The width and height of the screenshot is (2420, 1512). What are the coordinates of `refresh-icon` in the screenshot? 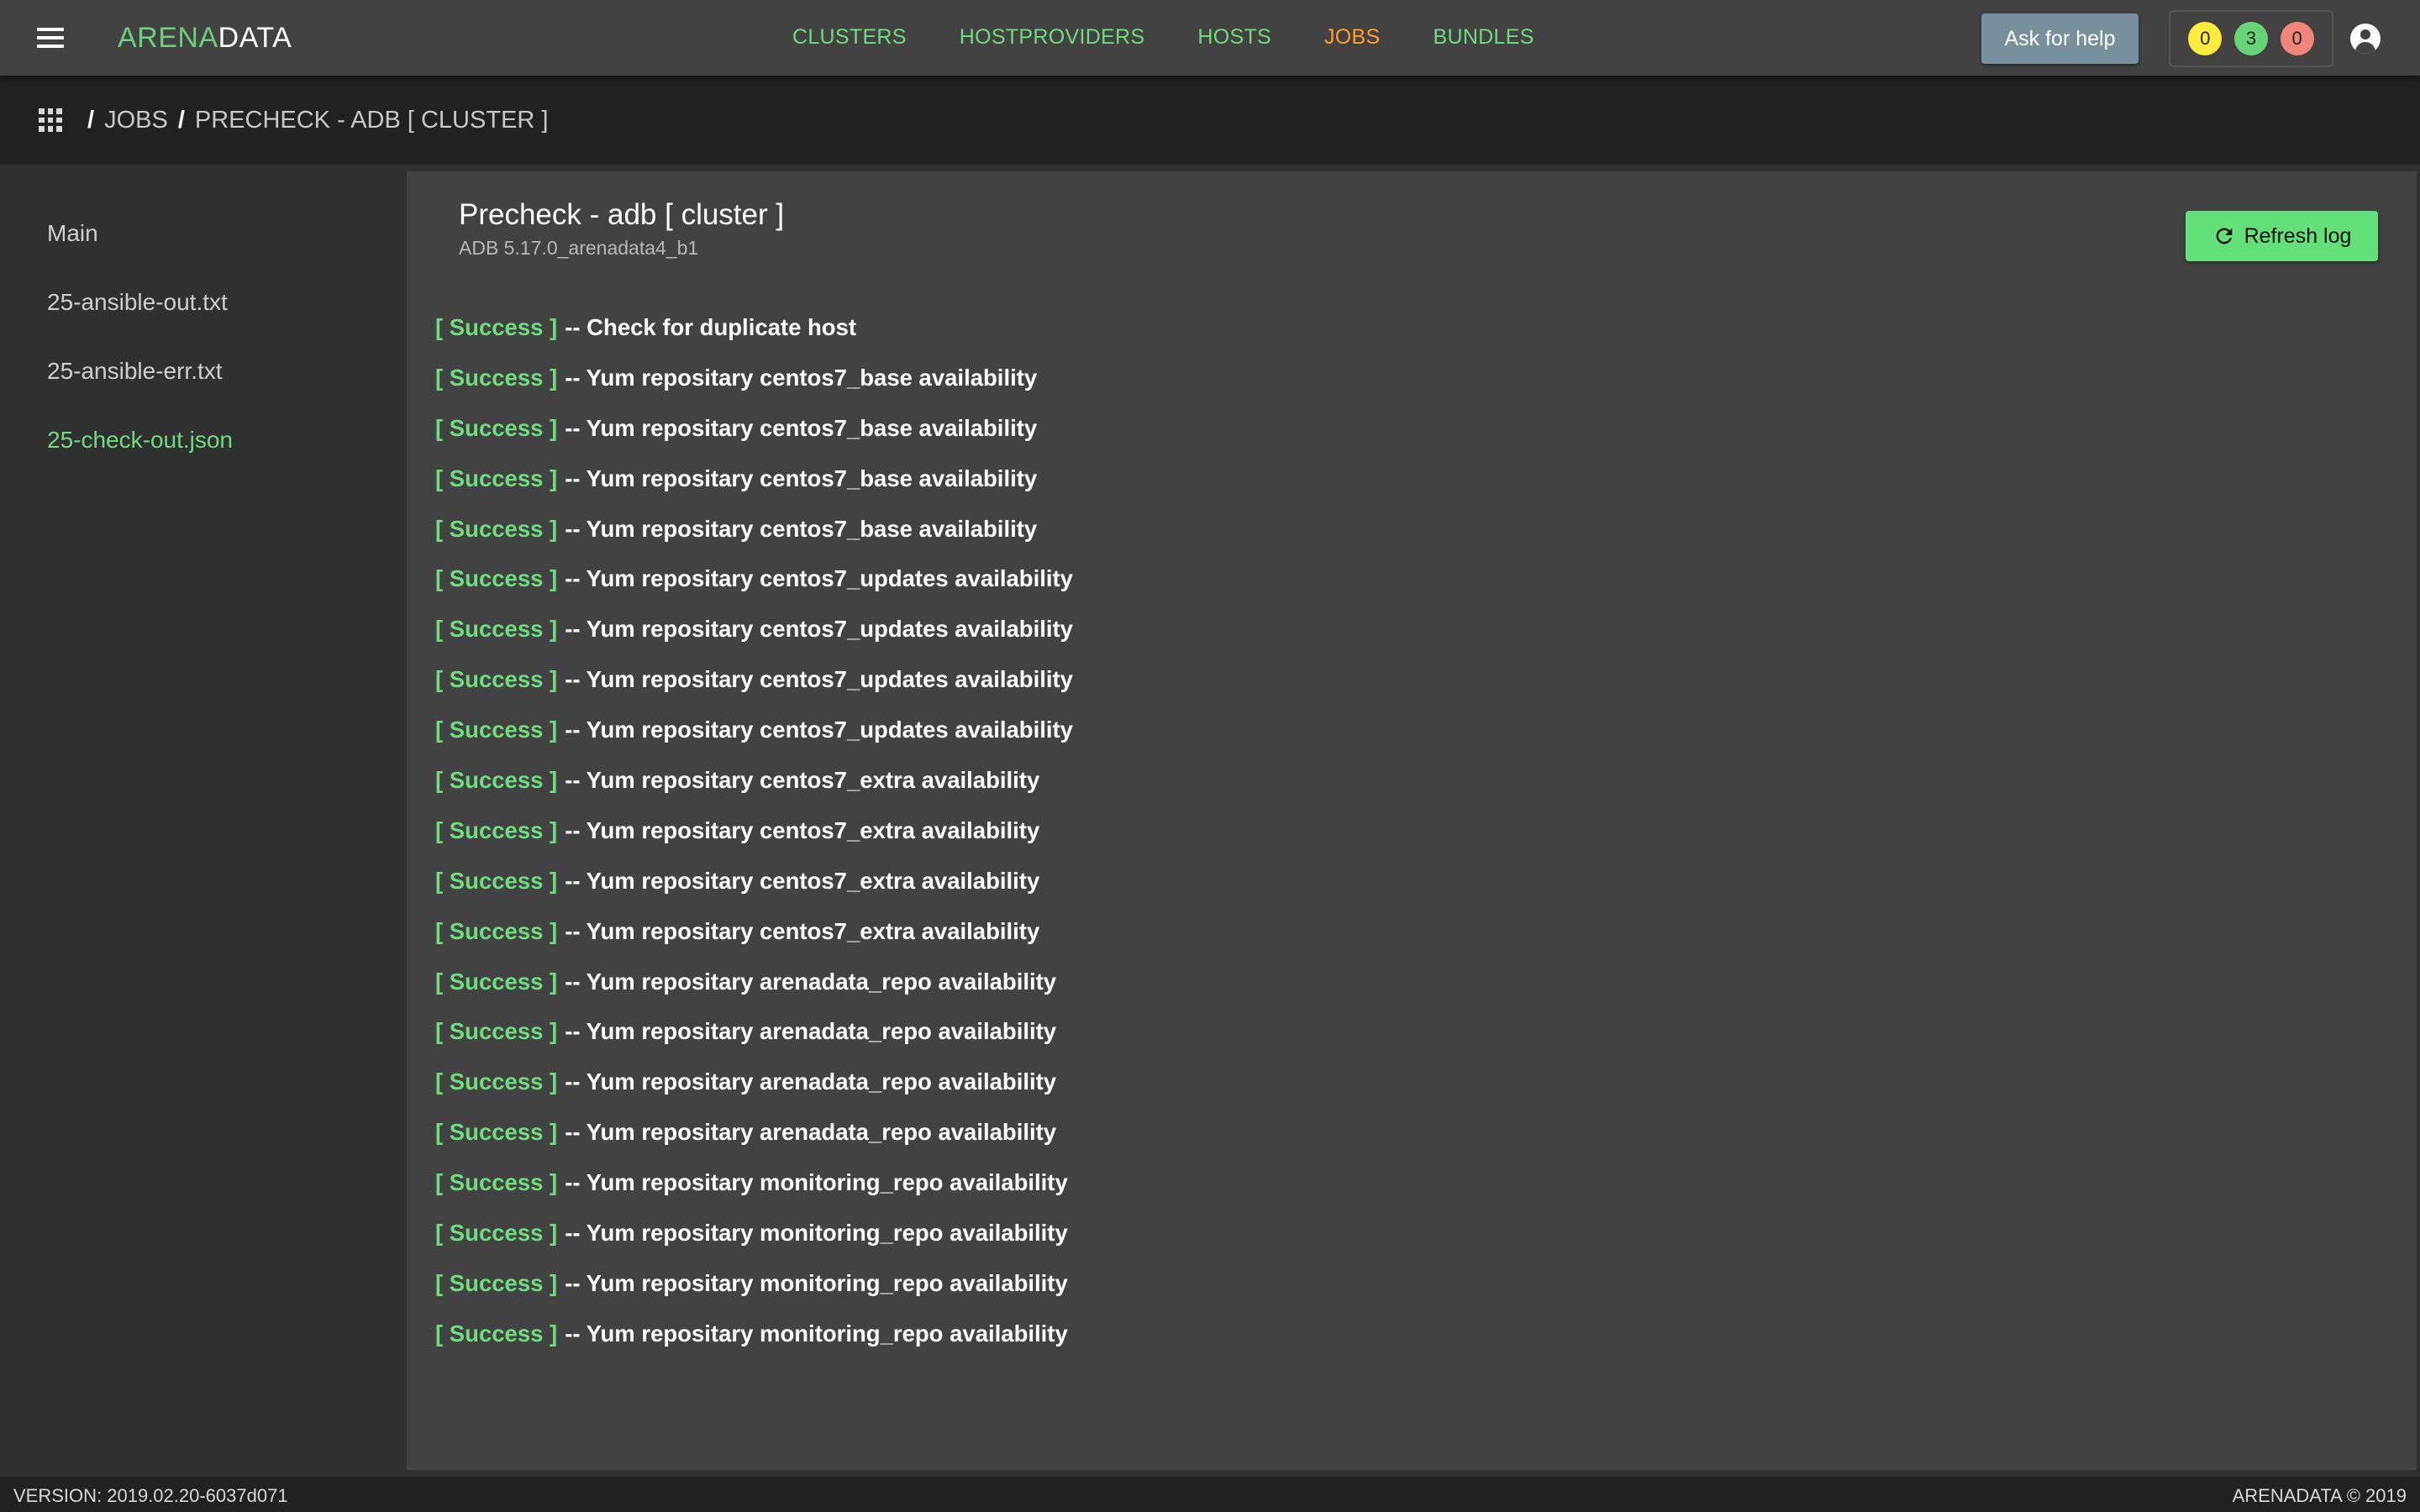 It's located at (2224, 236).